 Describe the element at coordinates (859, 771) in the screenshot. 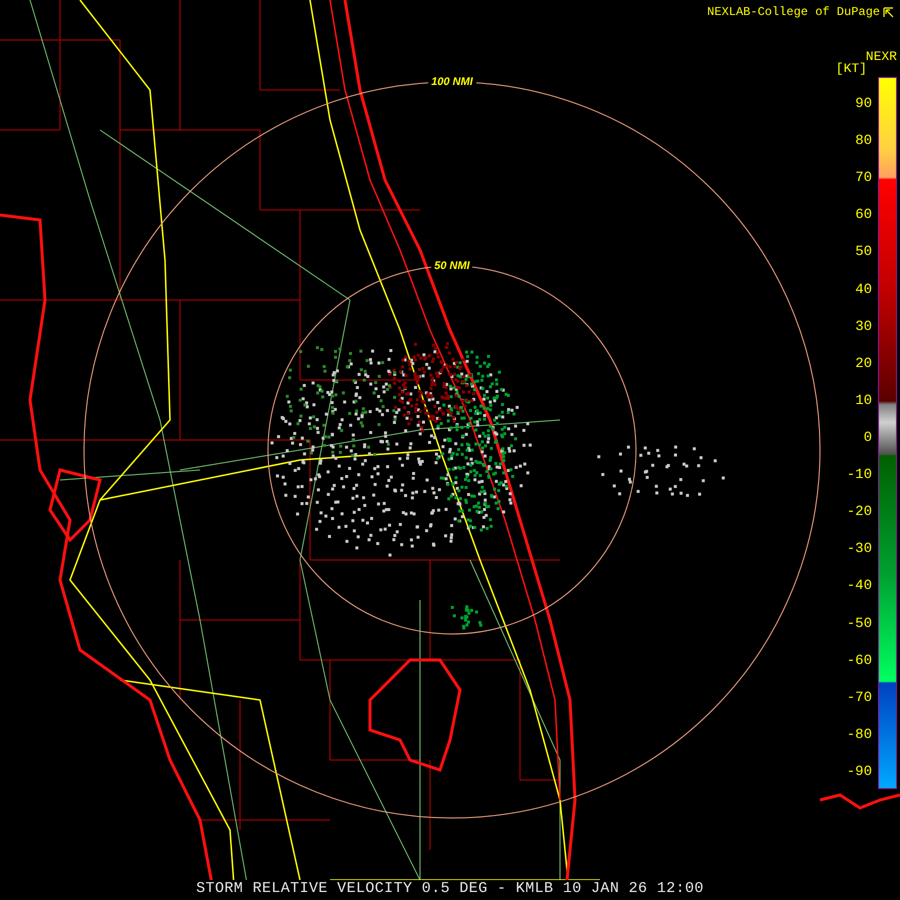

I see `scale-tick-label: -90` at that location.